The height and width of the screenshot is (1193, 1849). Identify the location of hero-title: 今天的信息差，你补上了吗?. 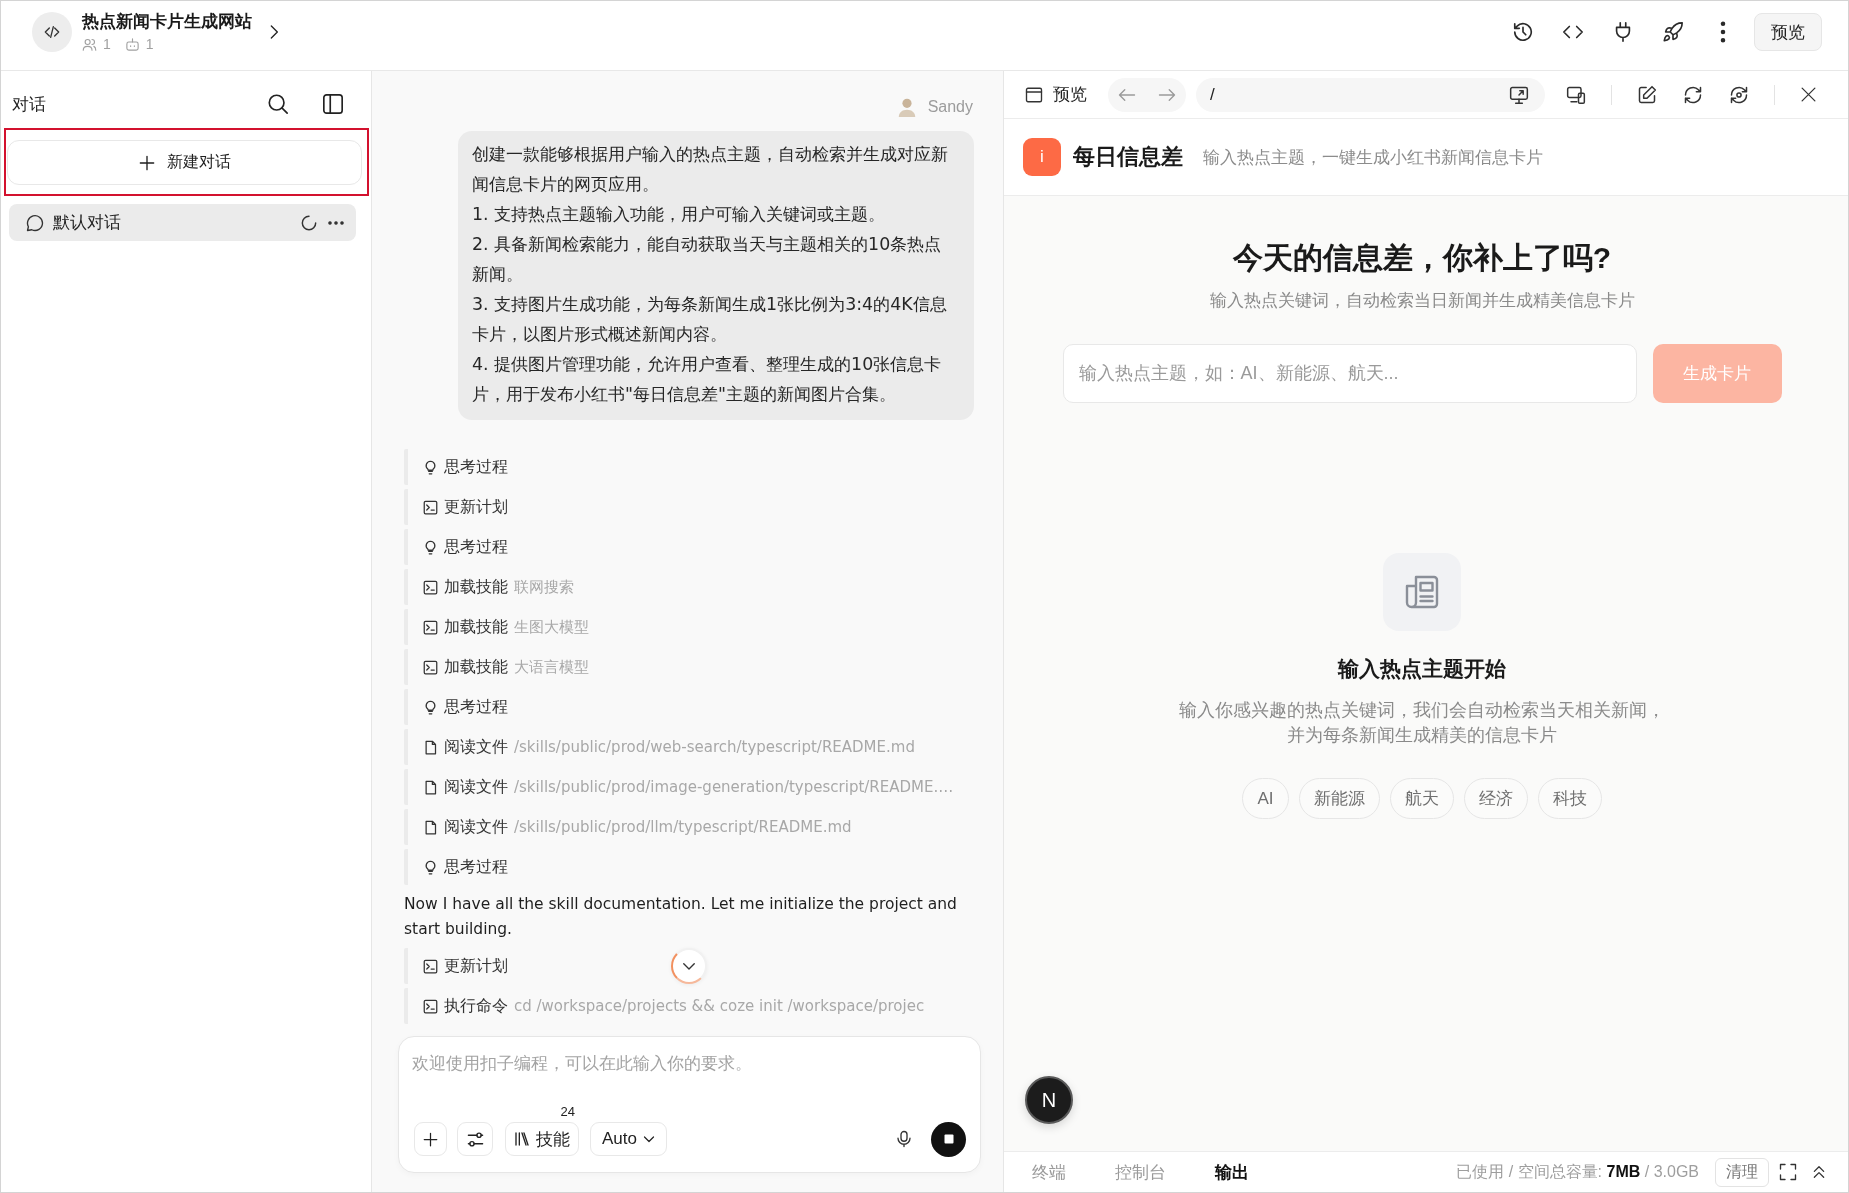
(1422, 258).